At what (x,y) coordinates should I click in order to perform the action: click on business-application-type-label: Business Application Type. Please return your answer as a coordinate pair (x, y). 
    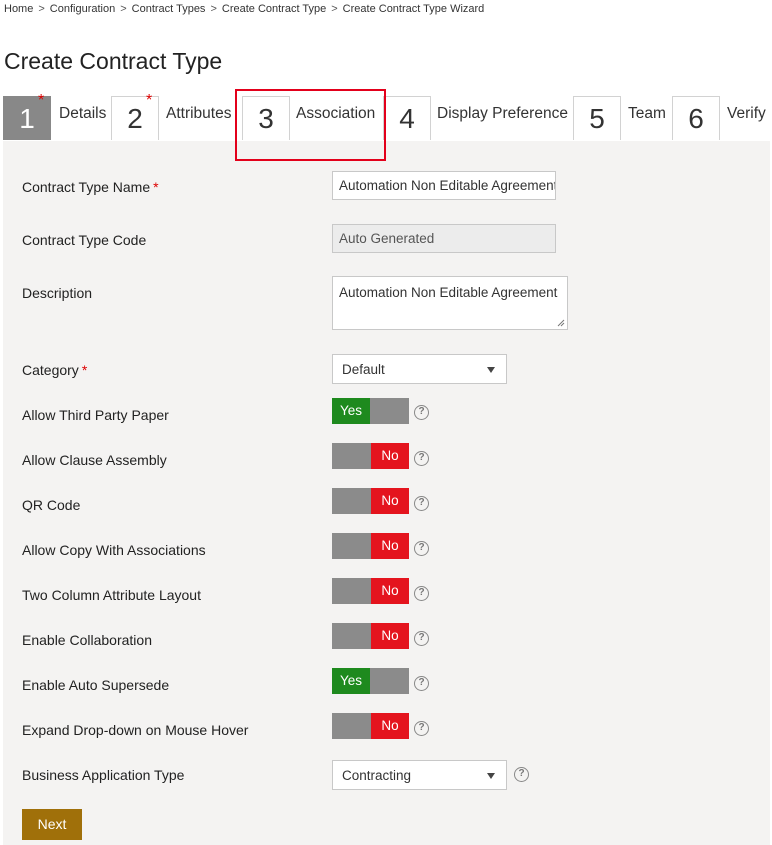
    Looking at the image, I should click on (103, 775).